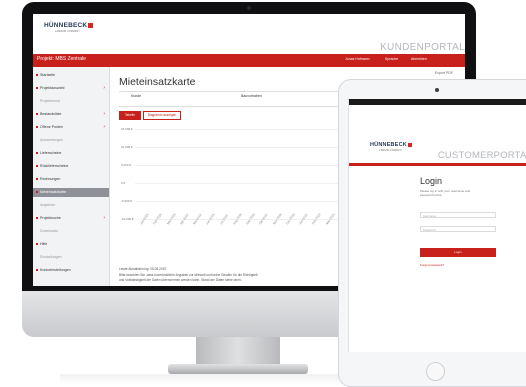  What do you see at coordinates (136, 96) in the screenshot?
I see `table-header-customer: Kunde` at bounding box center [136, 96].